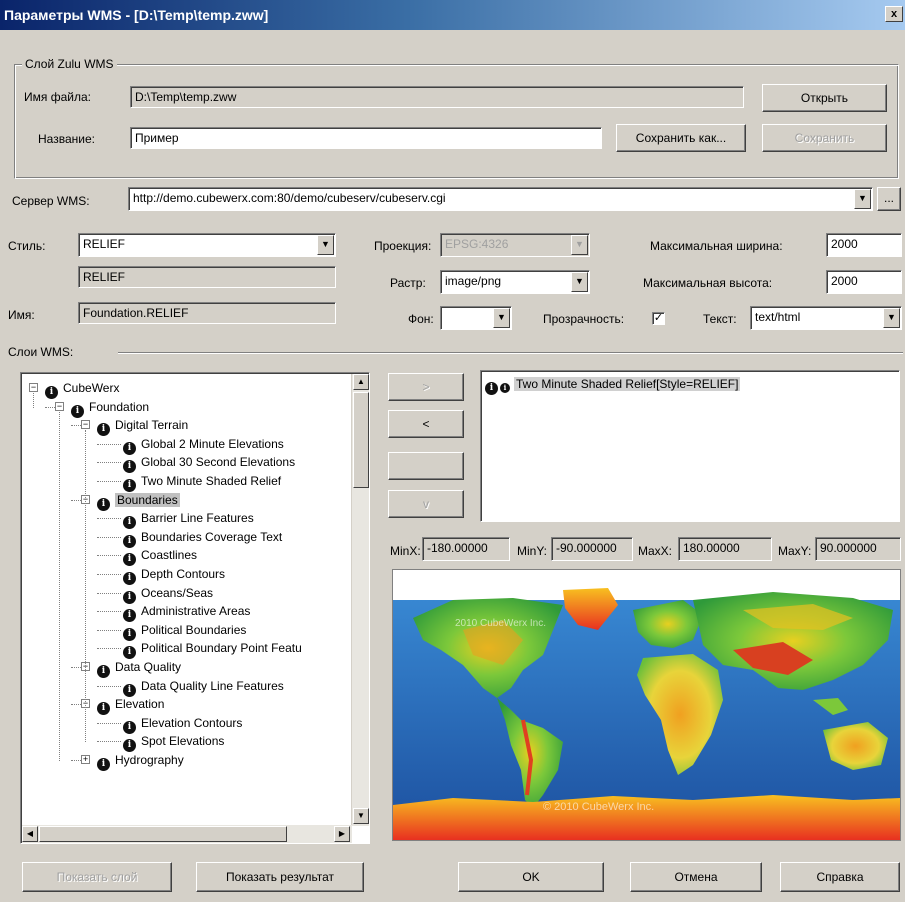 The image size is (905, 902). Describe the element at coordinates (27, 246) in the screenshot. I see `style-label: Стиль:` at that location.